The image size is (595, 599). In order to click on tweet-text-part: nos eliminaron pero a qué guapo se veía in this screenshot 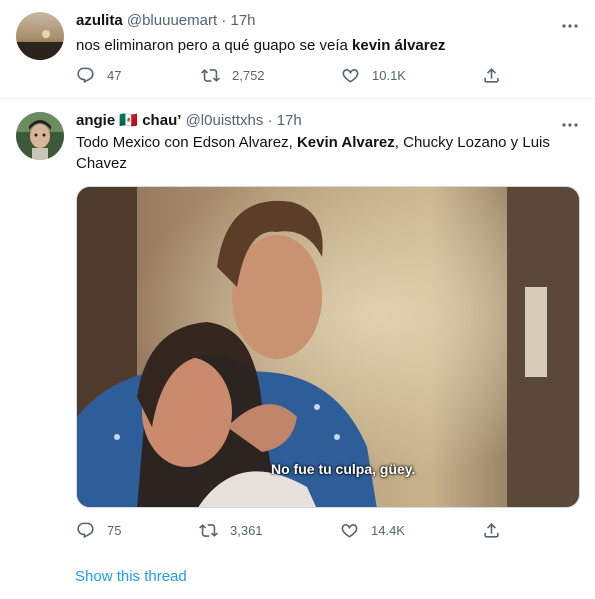, I will do `click(214, 45)`.